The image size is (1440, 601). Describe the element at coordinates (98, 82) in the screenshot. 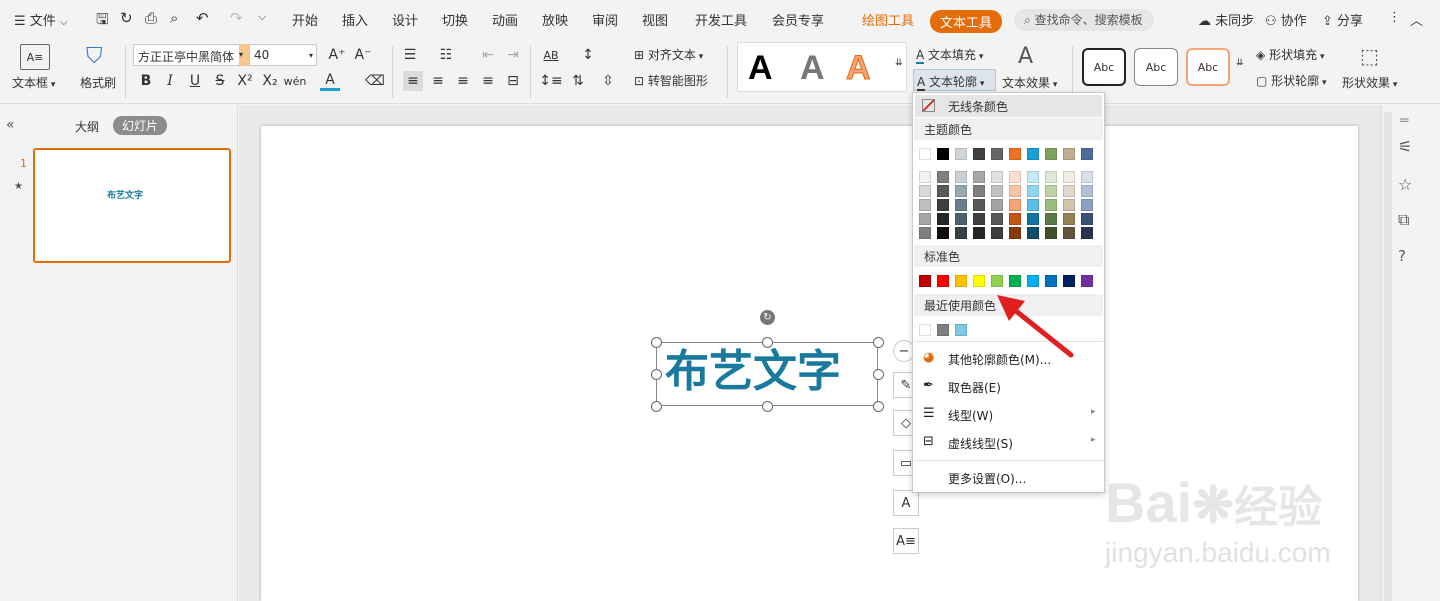

I see `format-painter-button: 格式刷` at that location.